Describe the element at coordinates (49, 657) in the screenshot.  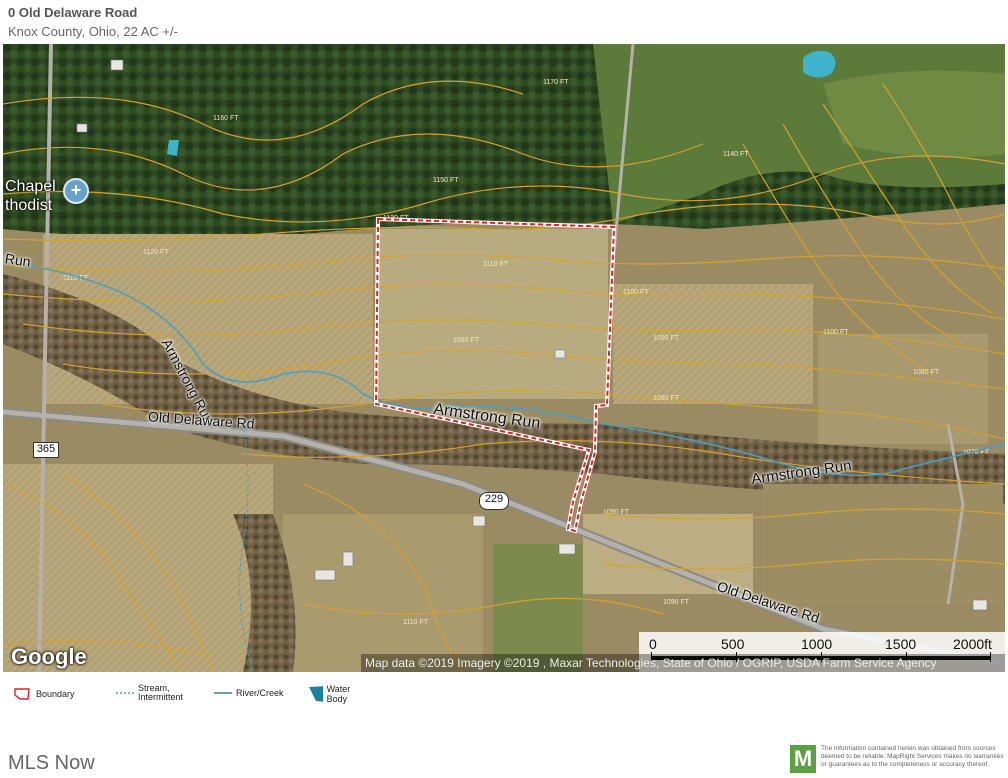
I see `google-logo: Google` at that location.